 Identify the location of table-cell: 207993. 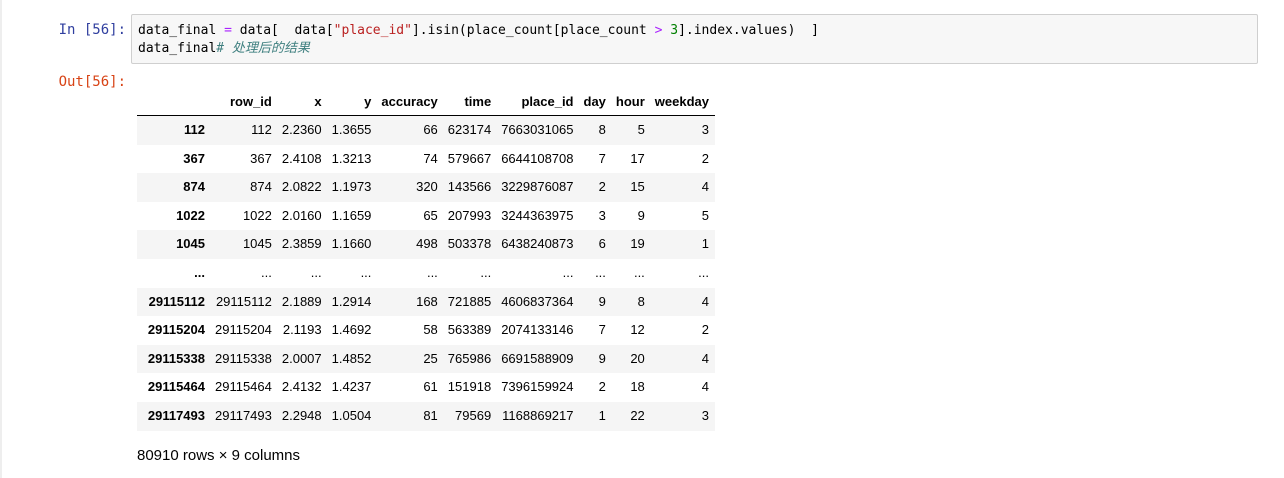
(469, 215).